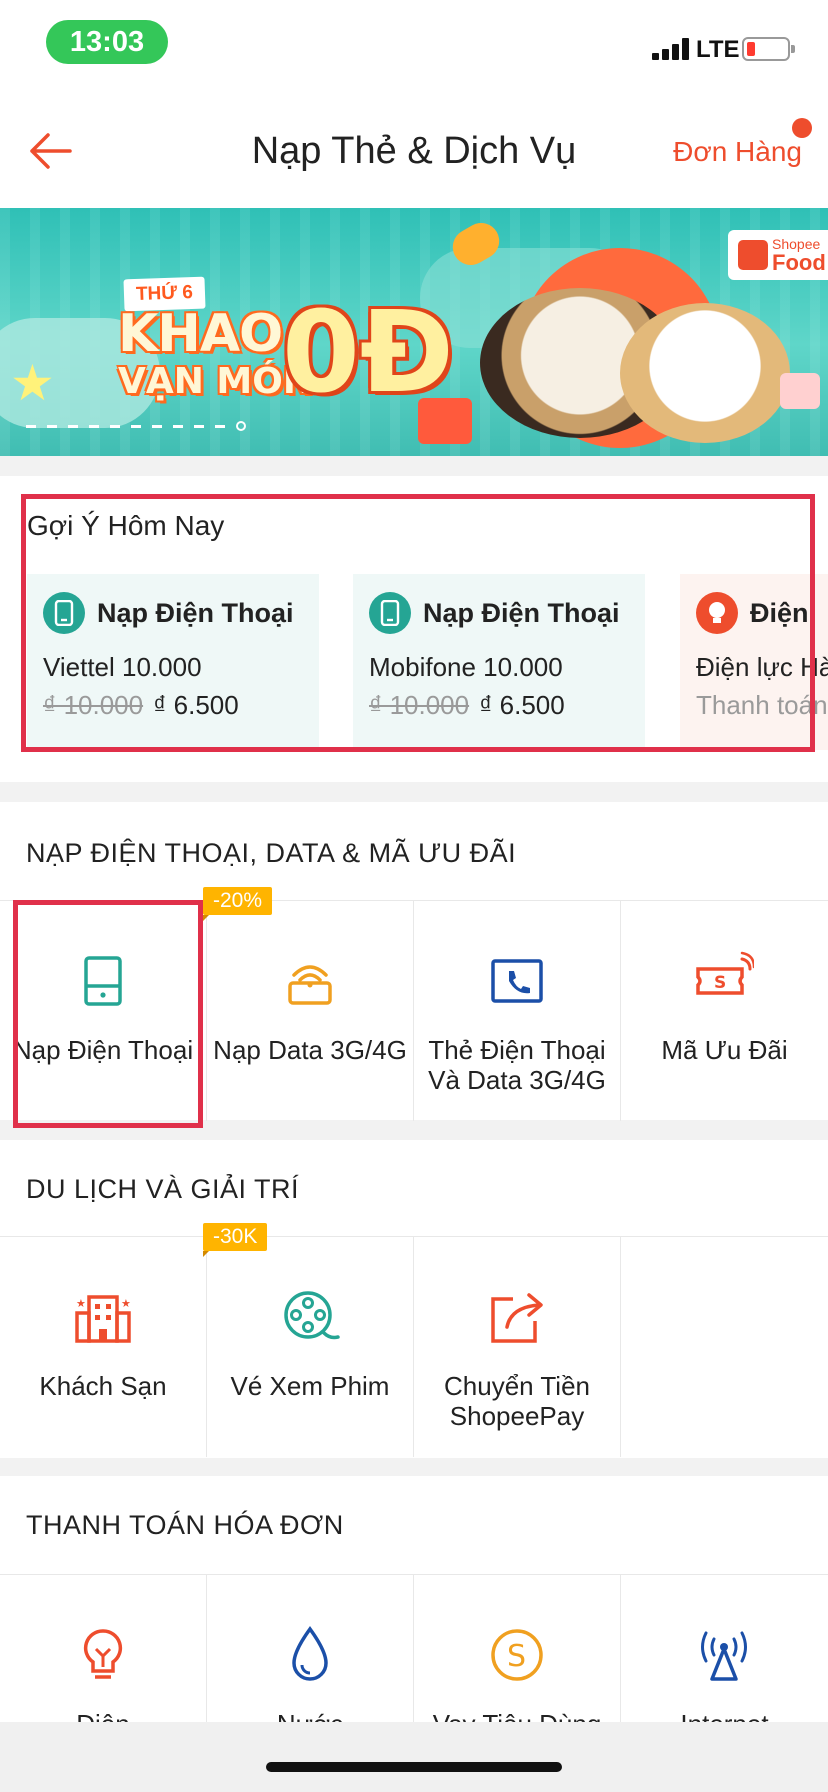 The image size is (828, 1792). I want to click on signal-icon, so click(671, 49).